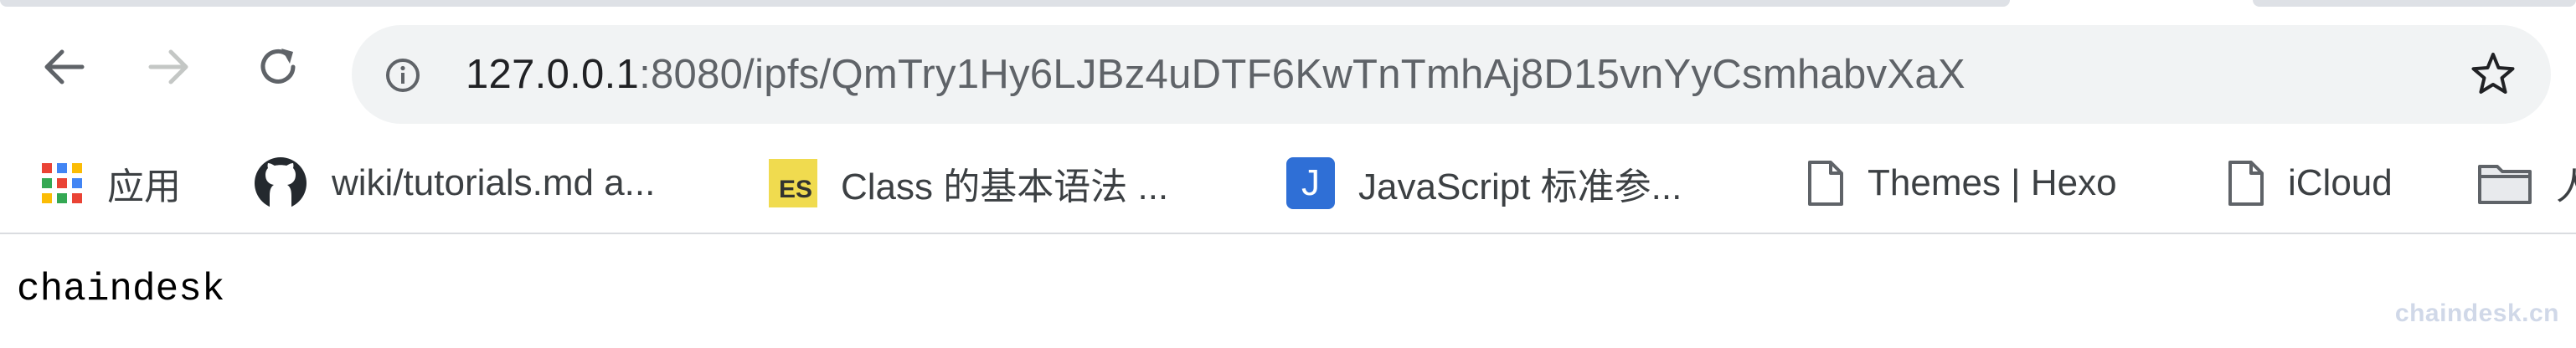  I want to click on es-badge: ES, so click(793, 183).